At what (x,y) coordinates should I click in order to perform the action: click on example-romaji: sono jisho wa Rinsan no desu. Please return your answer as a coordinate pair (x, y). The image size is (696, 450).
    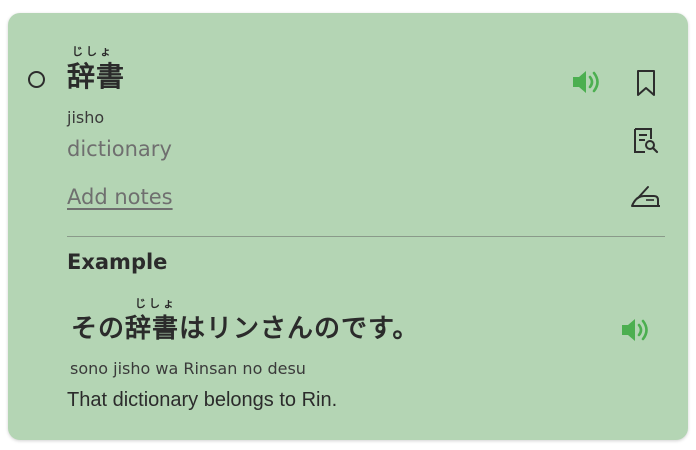
    Looking at the image, I should click on (188, 368).